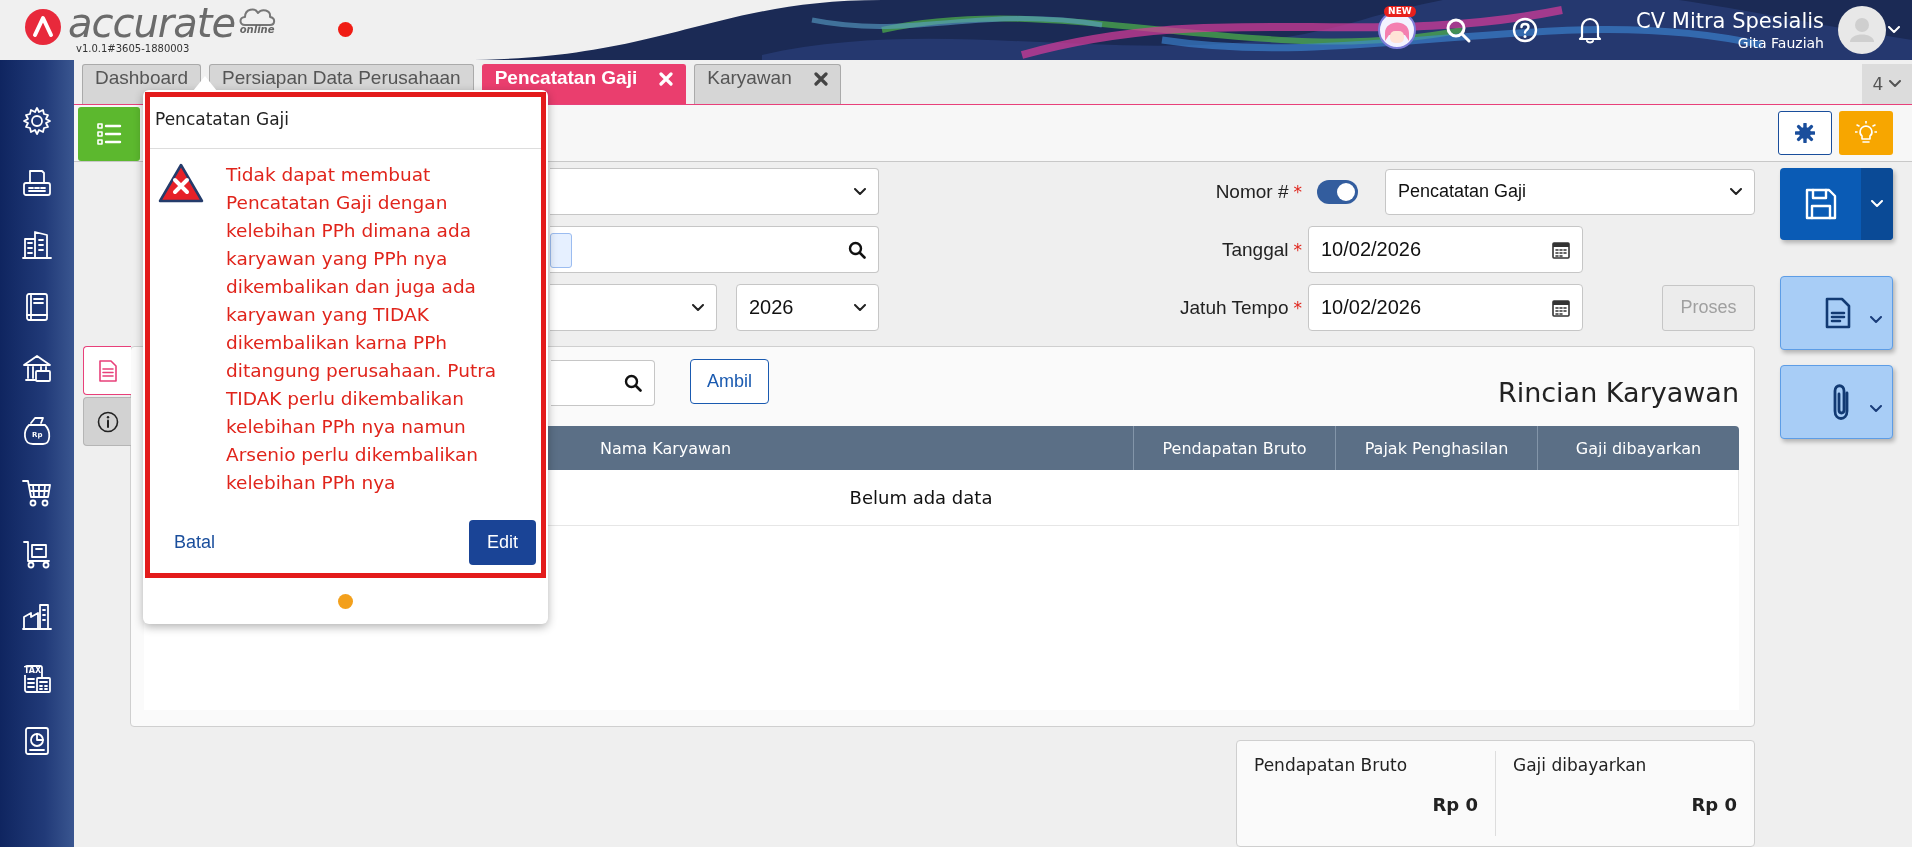  I want to click on factory-icon, so click(37, 617).